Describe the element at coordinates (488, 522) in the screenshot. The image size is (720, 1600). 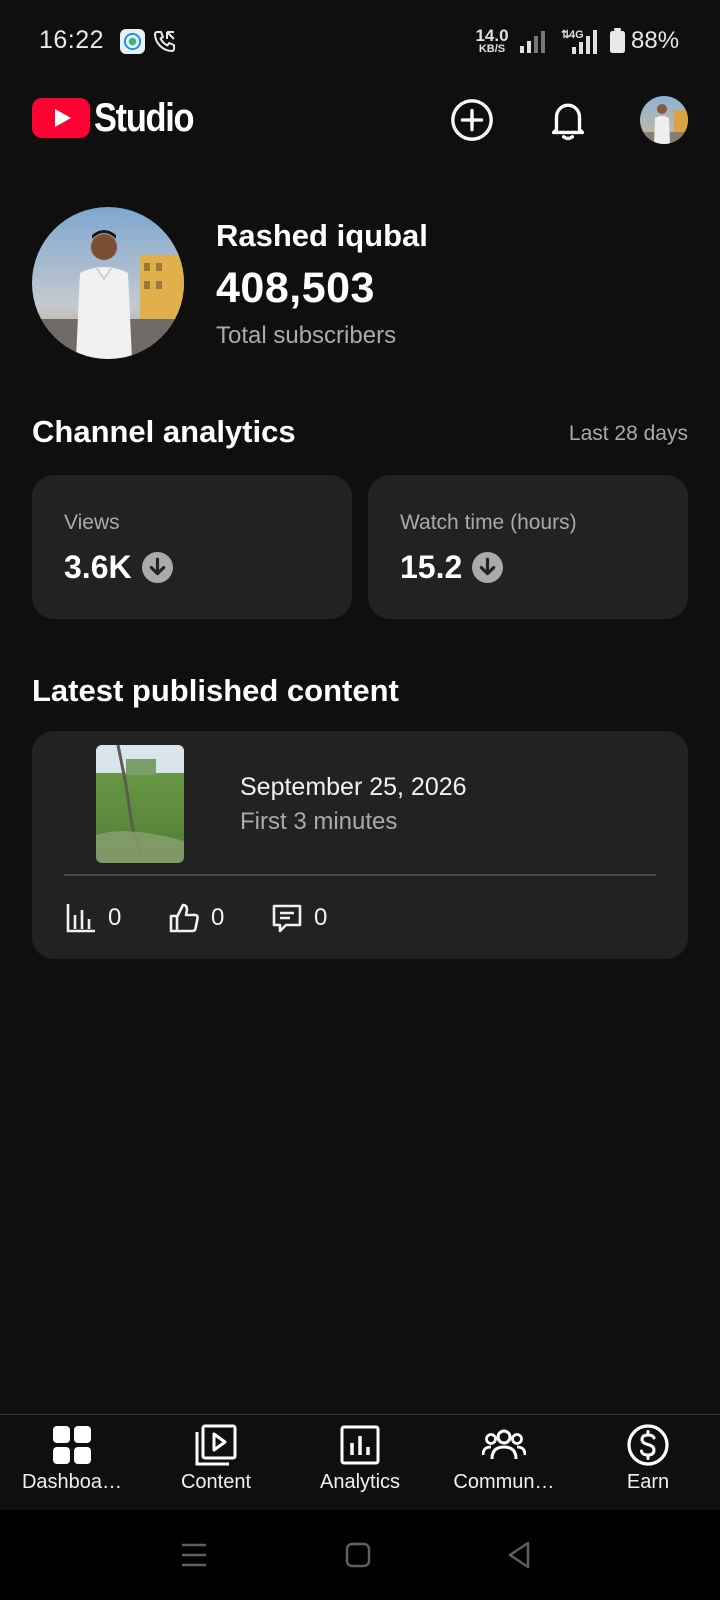
I see `metric-label: Watch time (hours)` at that location.